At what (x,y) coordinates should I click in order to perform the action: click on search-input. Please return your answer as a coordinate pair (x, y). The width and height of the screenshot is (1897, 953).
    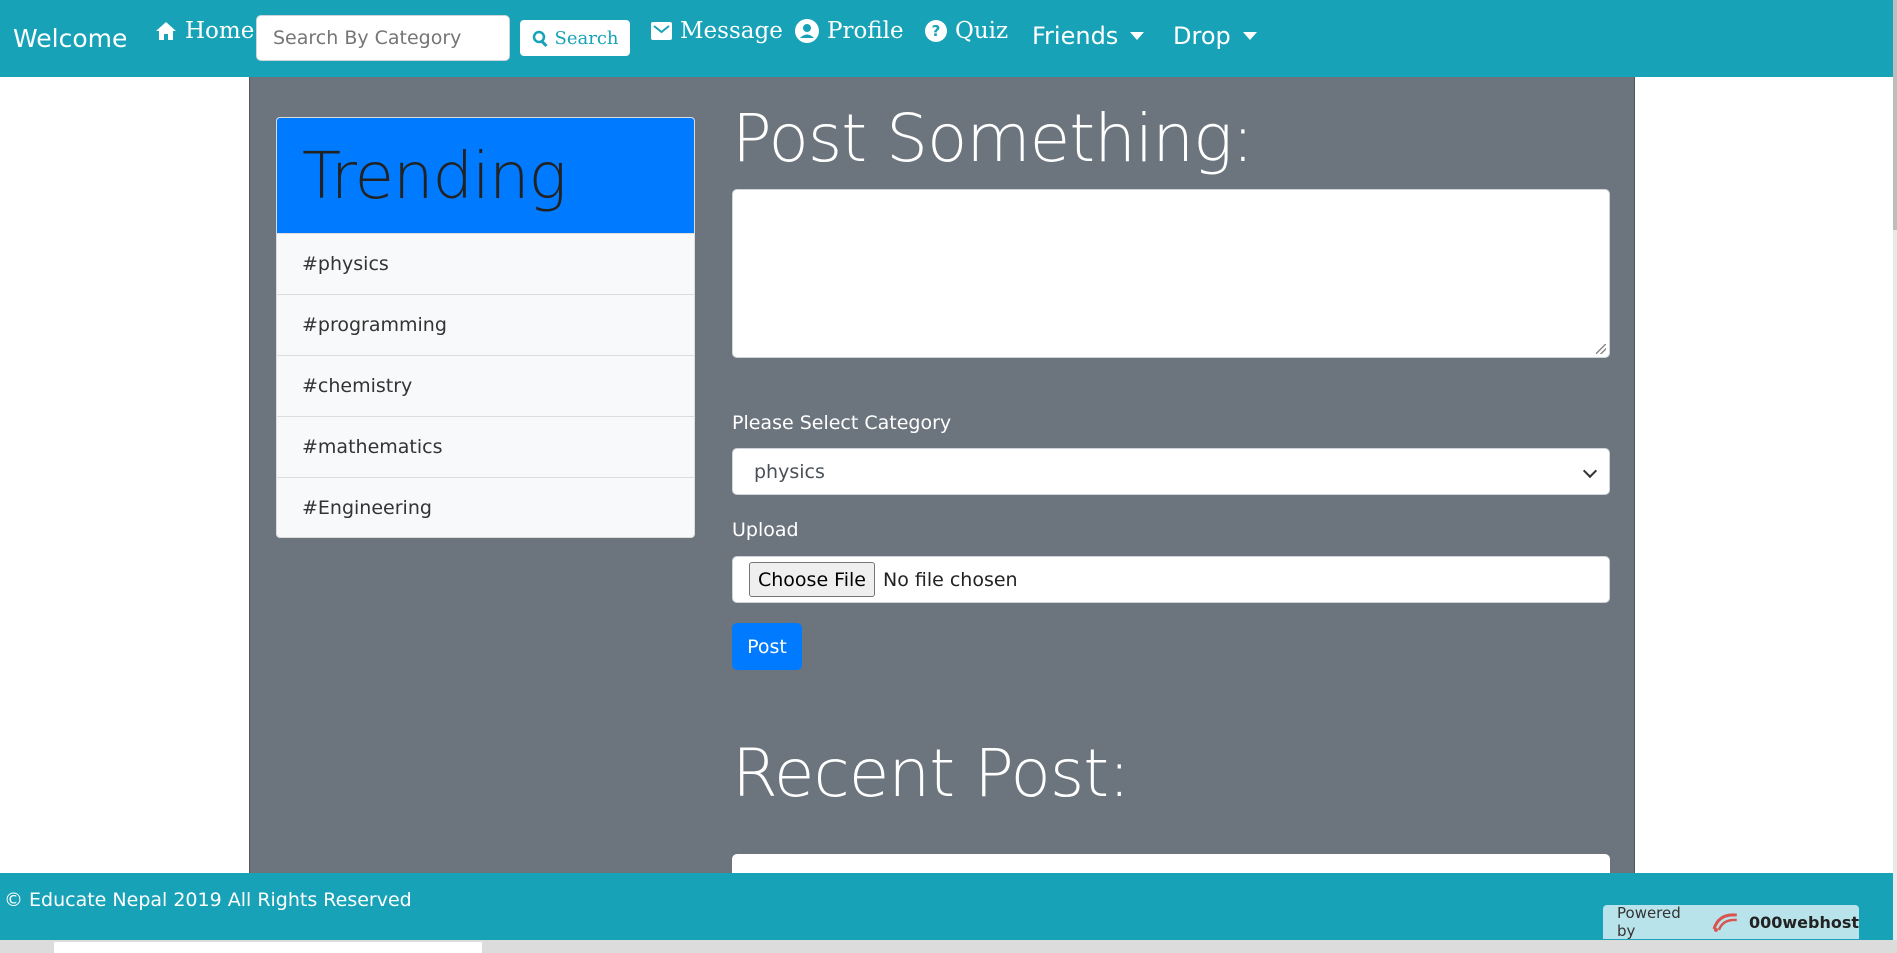
    Looking at the image, I should click on (383, 38).